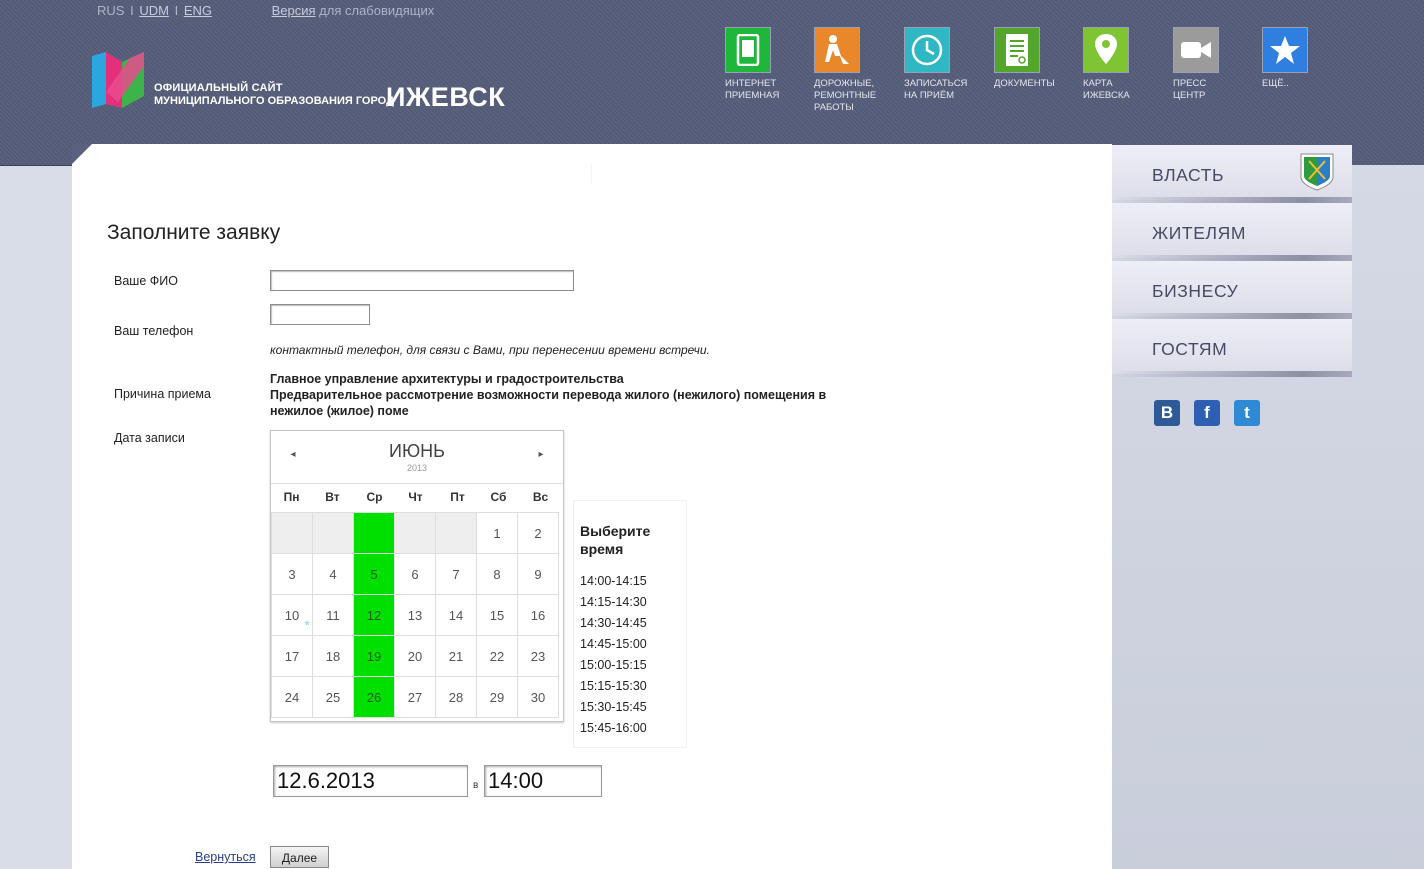 This screenshot has width=1424, height=869. I want to click on quick-link-map: КАРТА ИЖЕВСКА, so click(1123, 64).